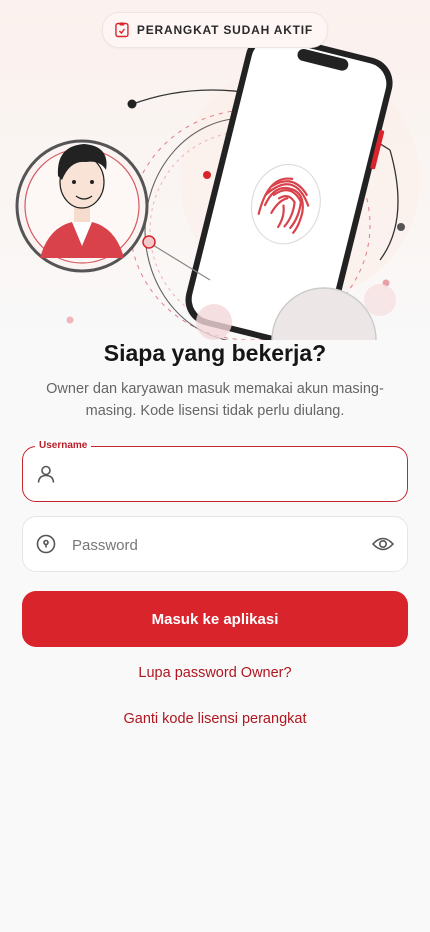 Image resolution: width=430 pixels, height=932 pixels. Describe the element at coordinates (216, 475) in the screenshot. I see `username-input` at that location.